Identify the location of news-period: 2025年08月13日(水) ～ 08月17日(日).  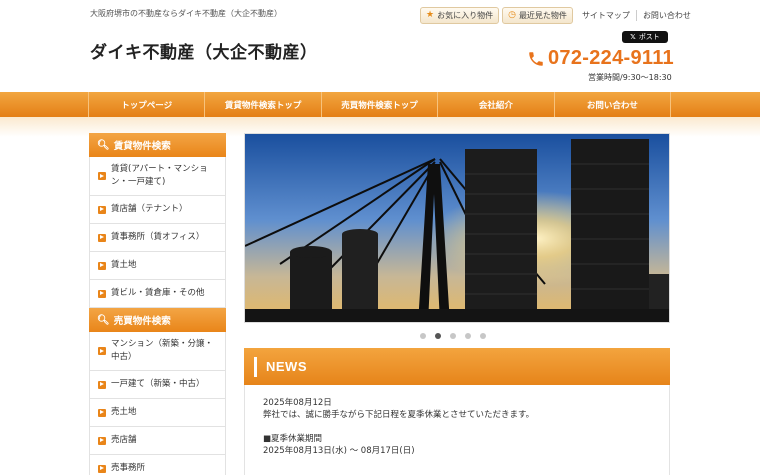
(339, 451).